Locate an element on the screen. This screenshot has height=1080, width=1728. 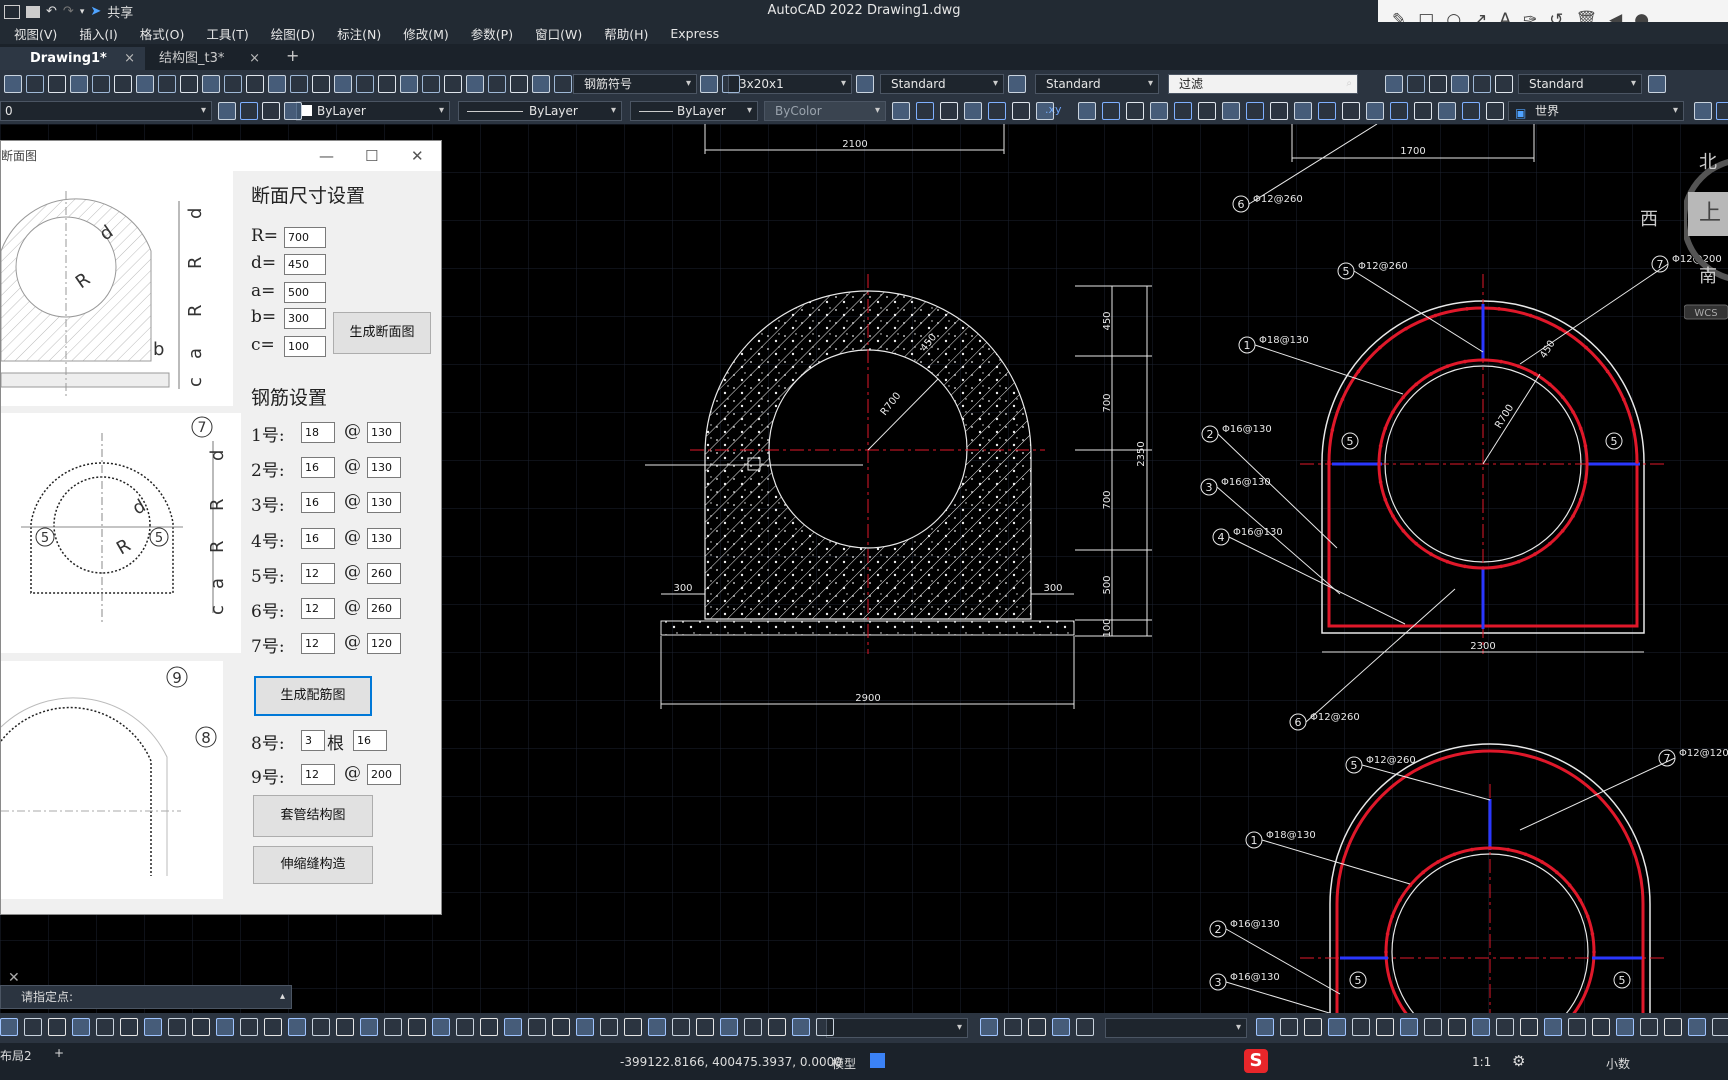
viewcube-north: 北 is located at coordinates (1708, 162).